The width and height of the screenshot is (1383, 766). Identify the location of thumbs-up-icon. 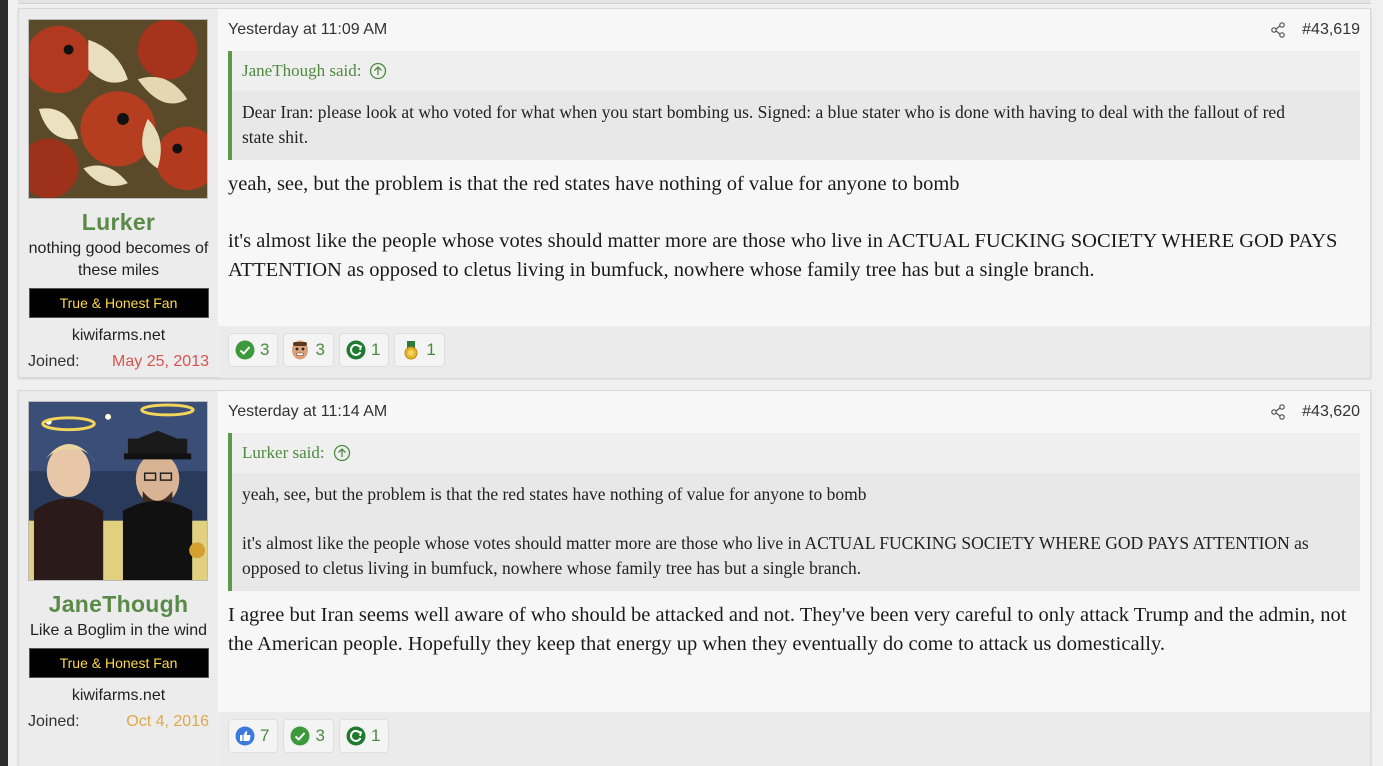
(245, 736).